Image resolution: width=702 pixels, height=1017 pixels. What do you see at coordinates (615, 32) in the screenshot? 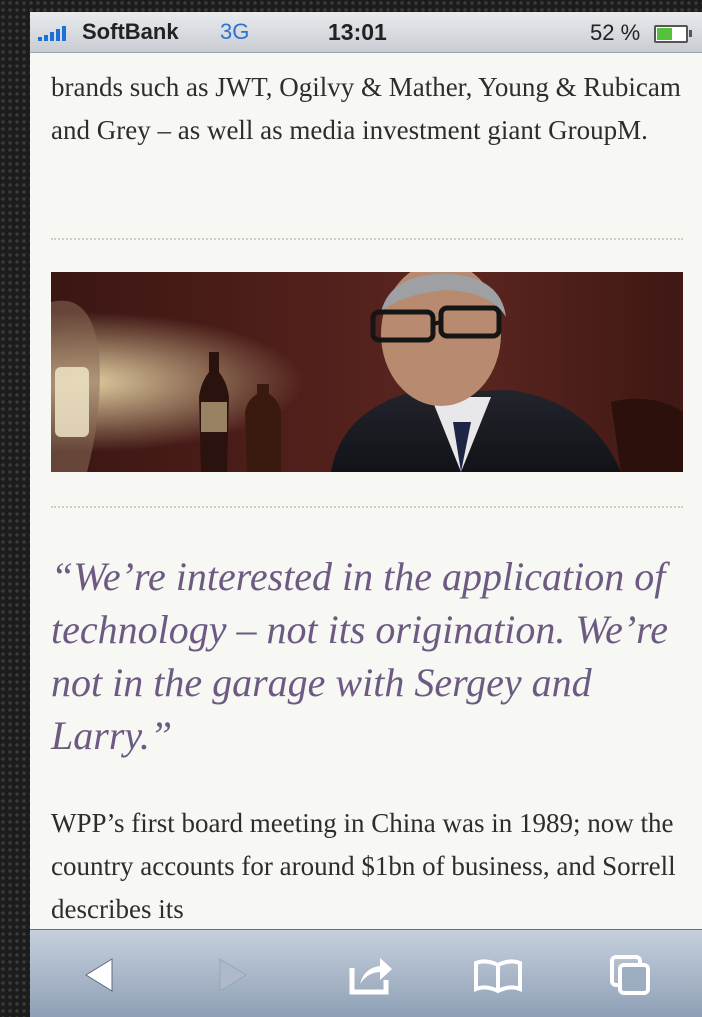
I see `battery-percentage: 52 %` at bounding box center [615, 32].